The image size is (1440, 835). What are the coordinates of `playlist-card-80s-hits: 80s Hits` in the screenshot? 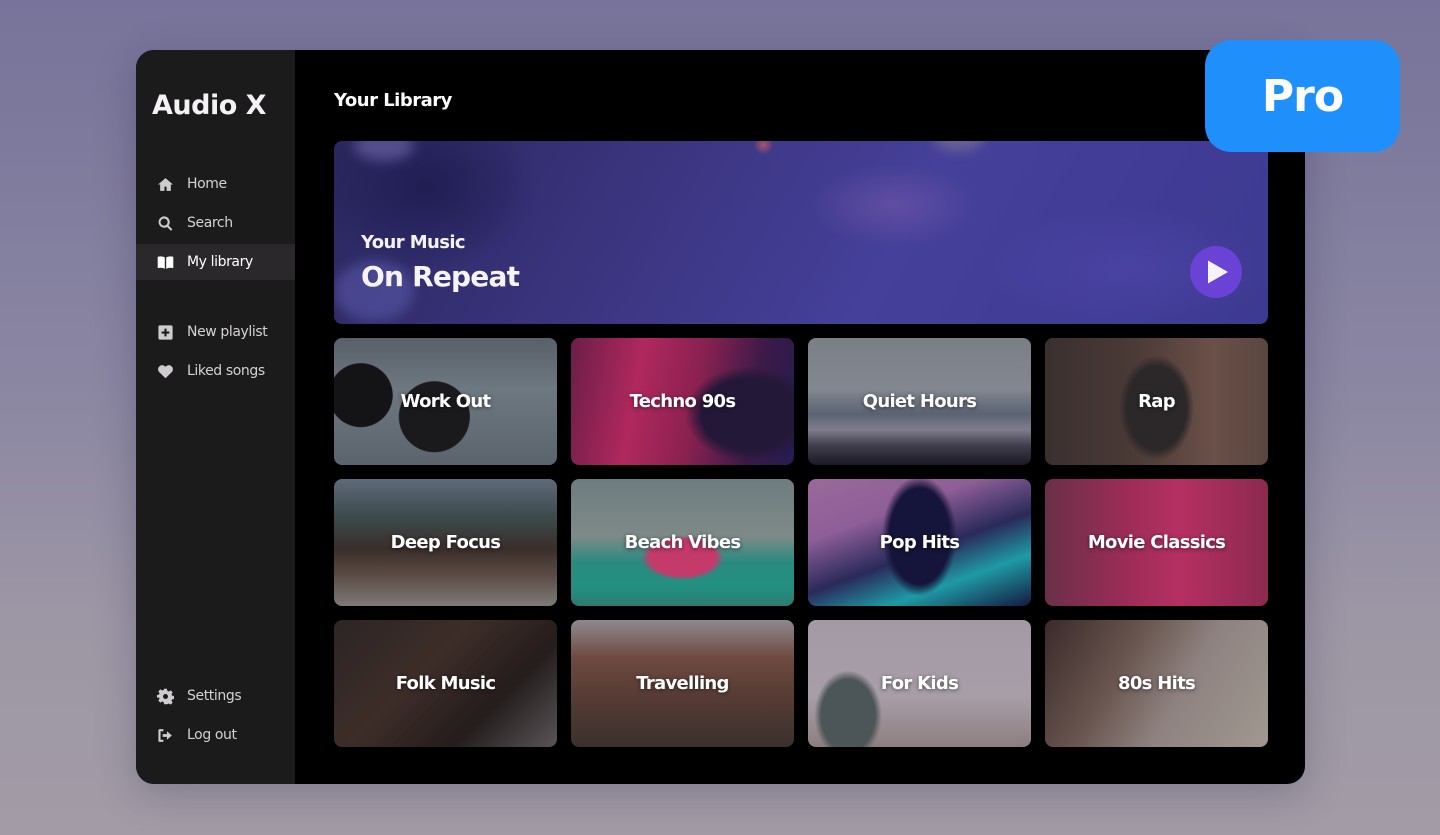 It's located at (1156, 683).